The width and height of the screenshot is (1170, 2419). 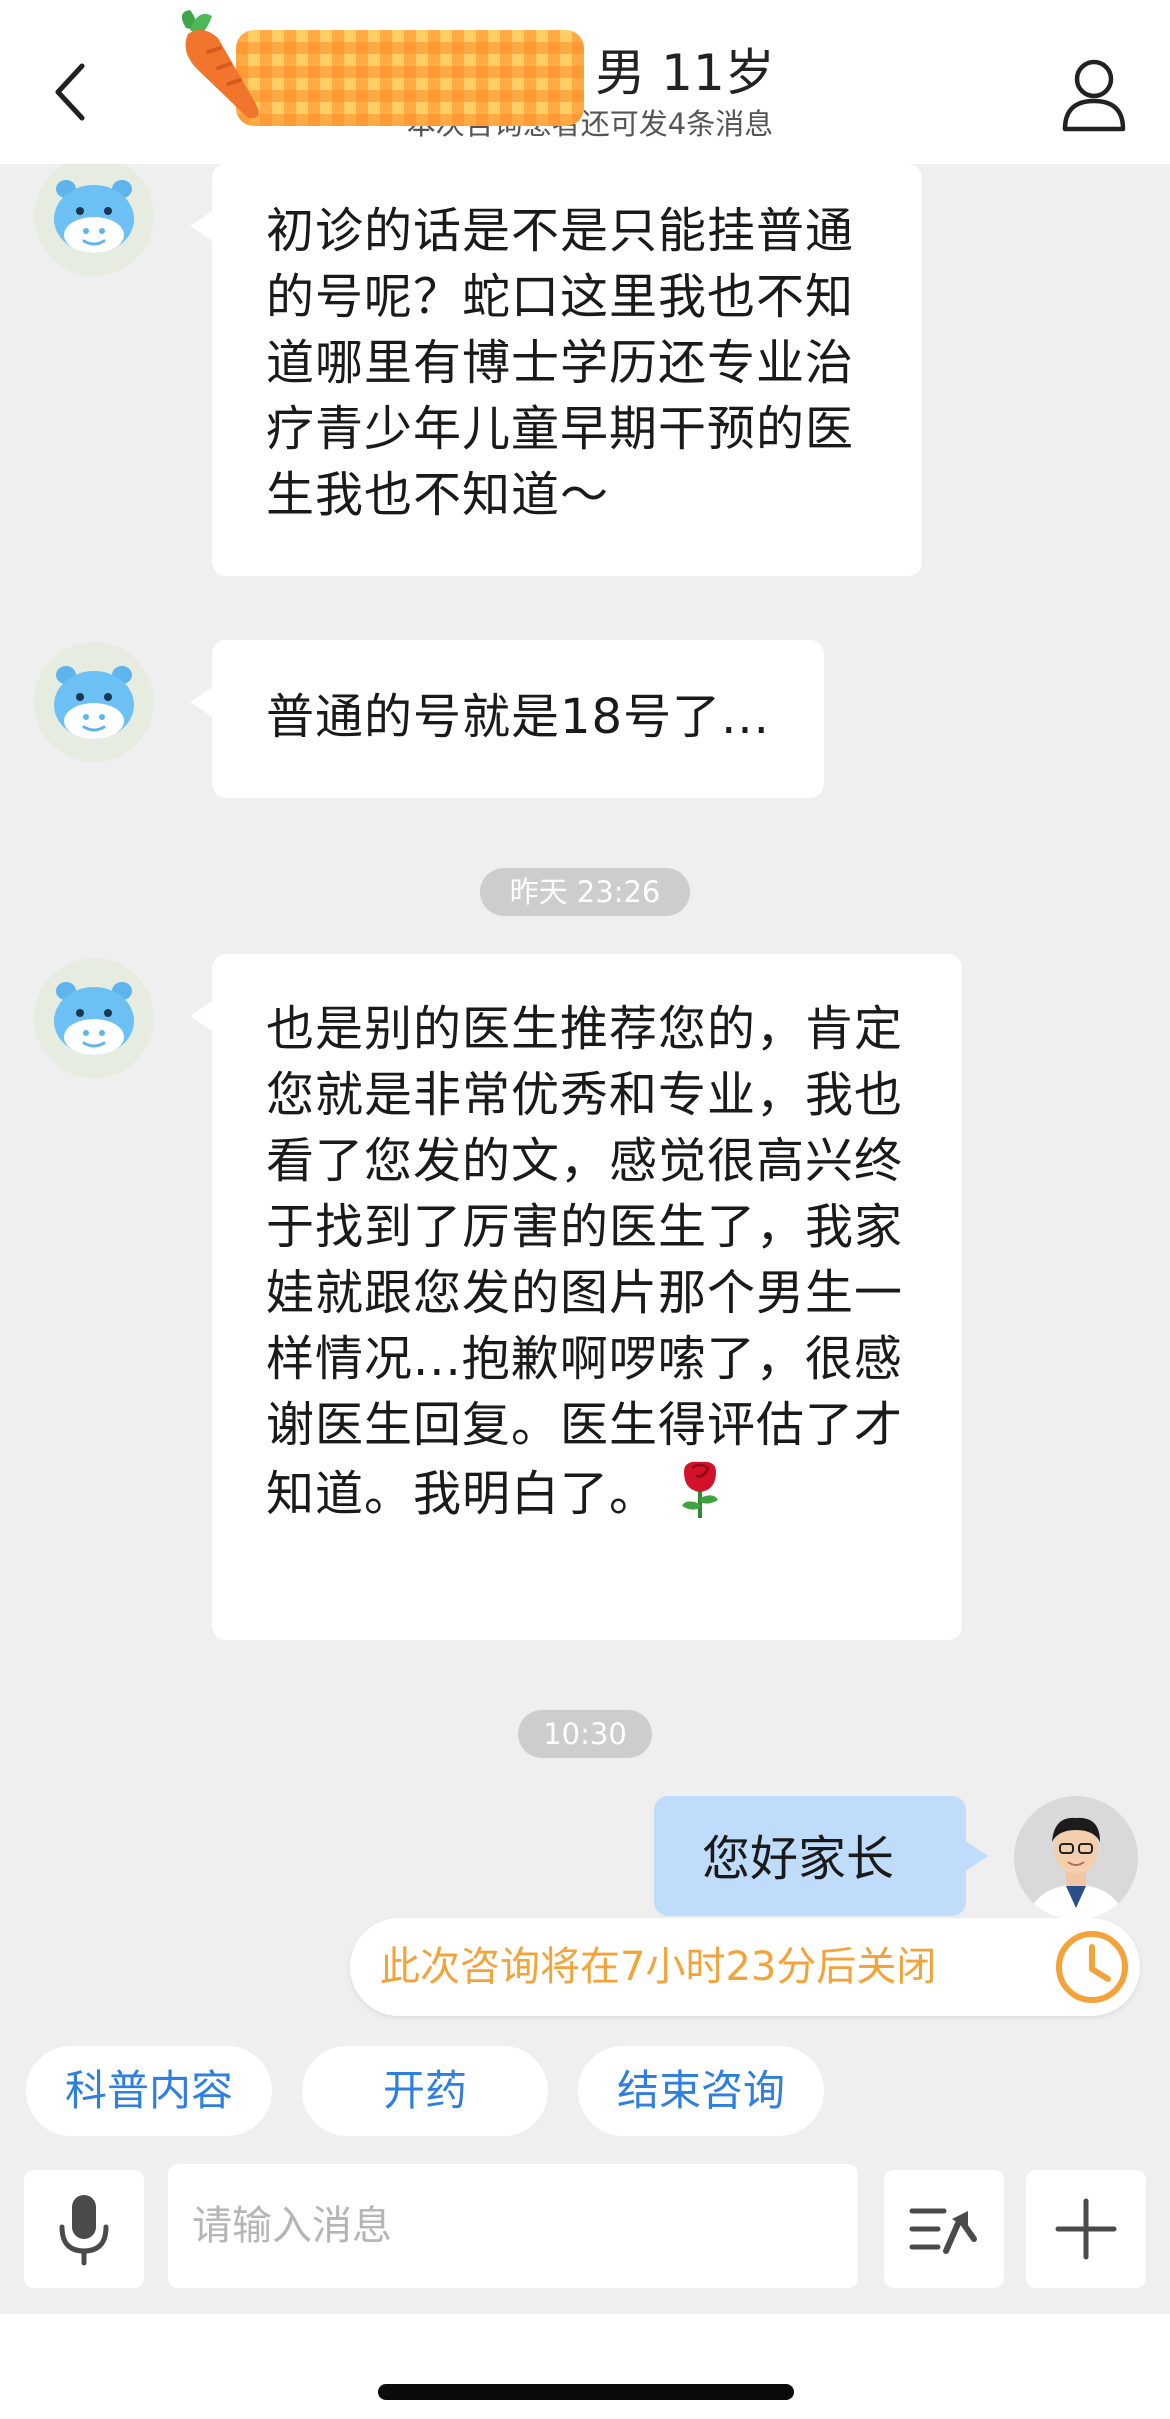 I want to click on science-content-button: 科普内容, so click(x=149, y=2091).